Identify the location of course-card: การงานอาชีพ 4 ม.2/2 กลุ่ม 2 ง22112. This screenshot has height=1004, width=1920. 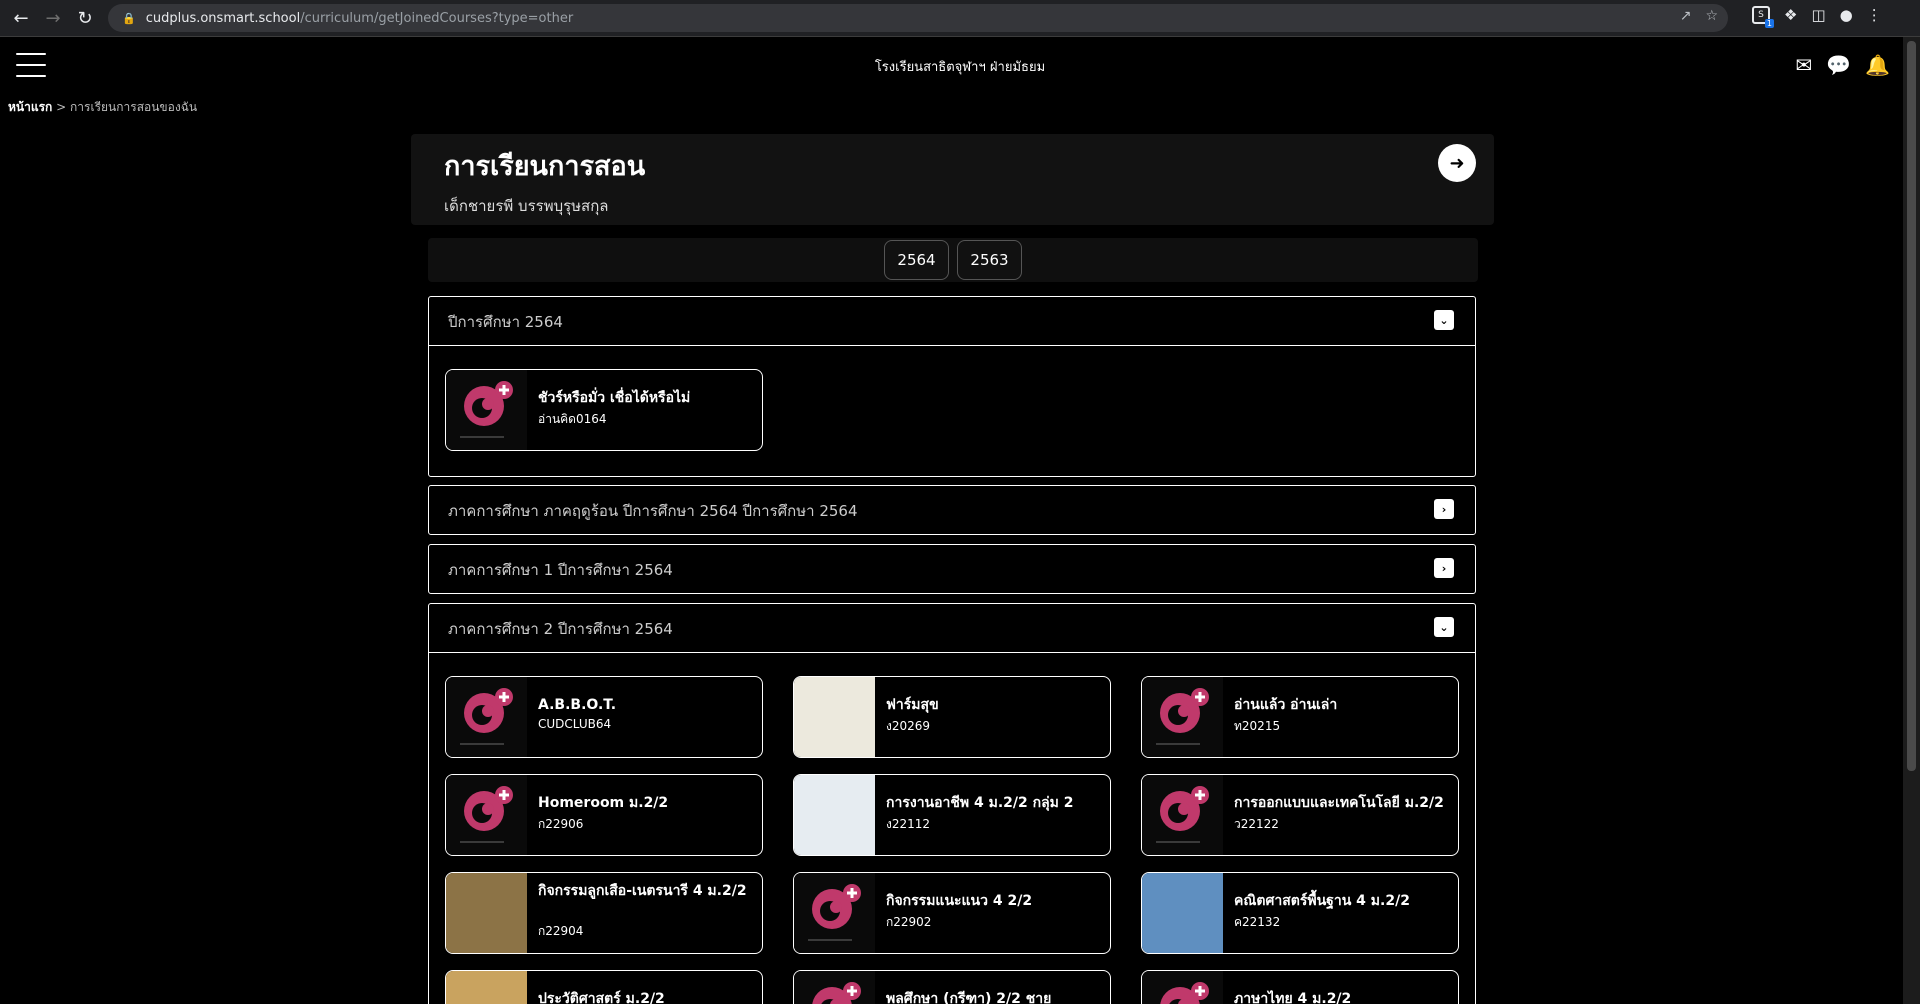
(952, 815).